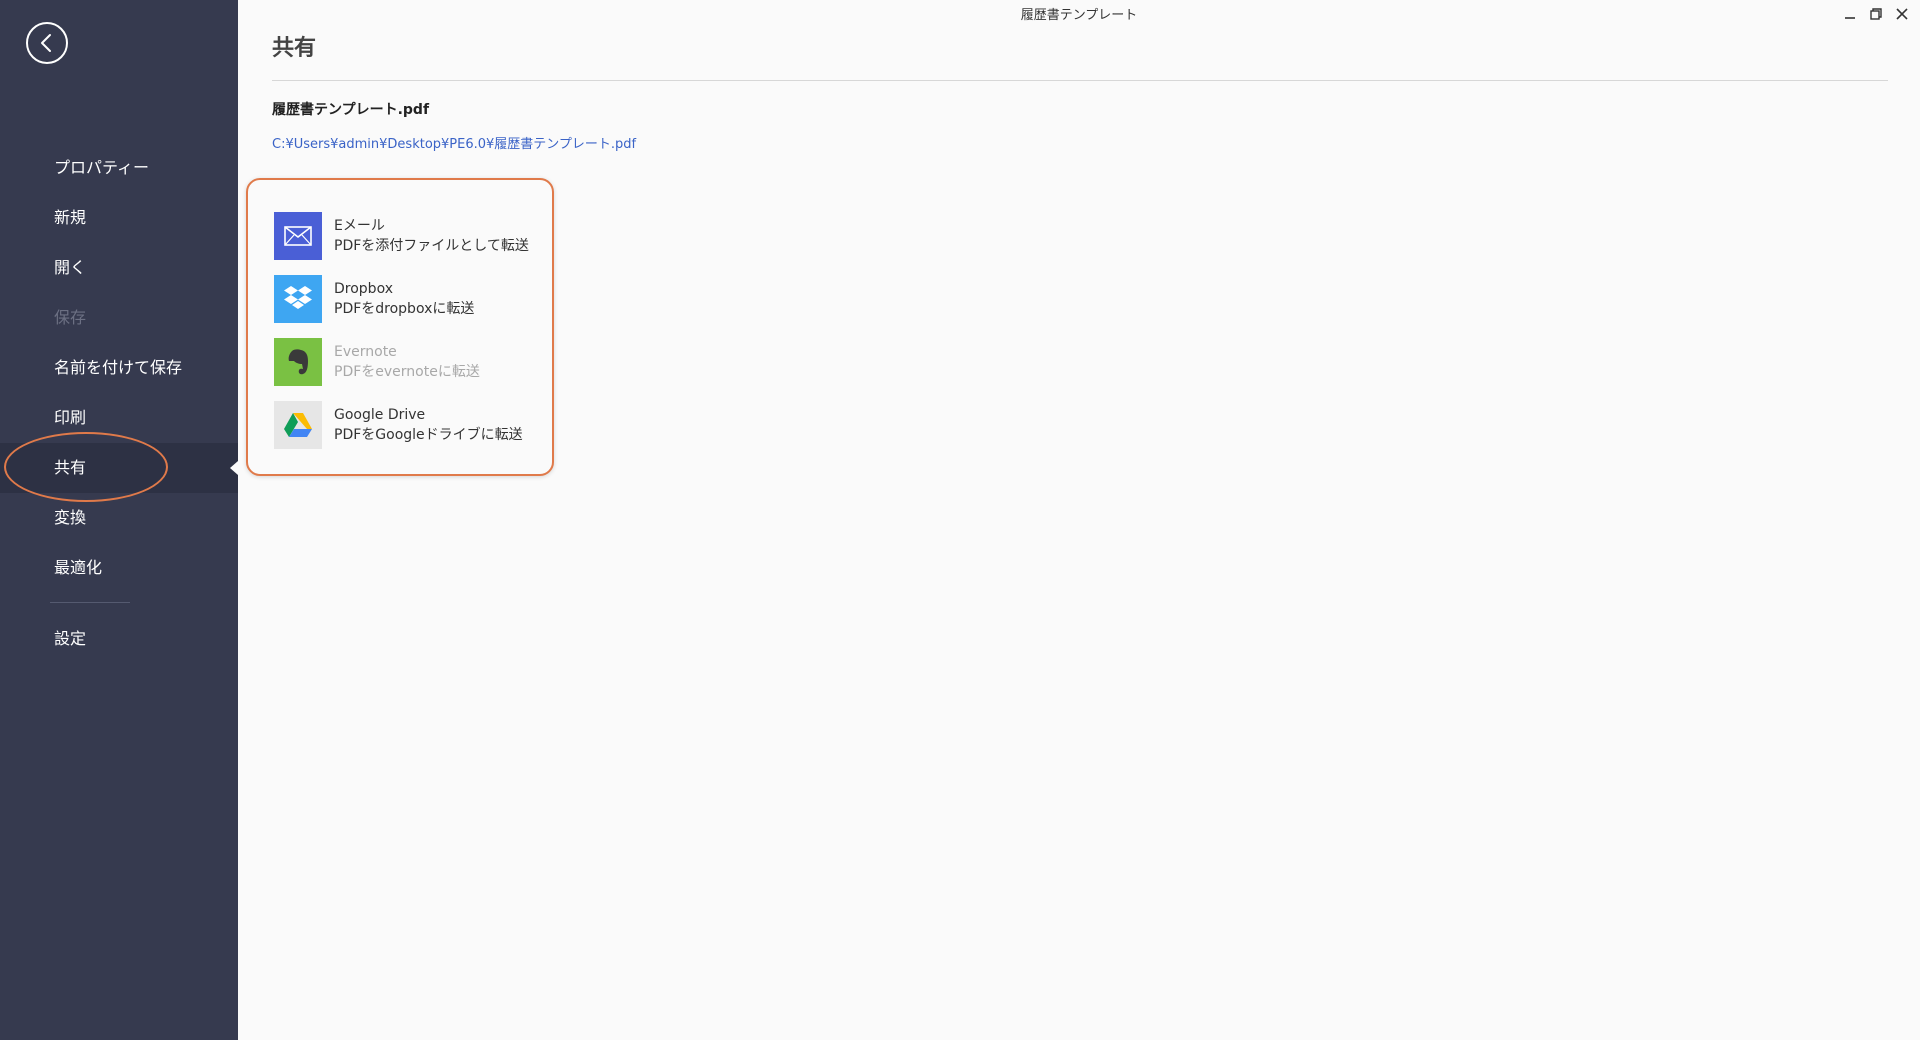 Image resolution: width=1920 pixels, height=1040 pixels. What do you see at coordinates (365, 351) in the screenshot?
I see `share-option-title: Evernote` at bounding box center [365, 351].